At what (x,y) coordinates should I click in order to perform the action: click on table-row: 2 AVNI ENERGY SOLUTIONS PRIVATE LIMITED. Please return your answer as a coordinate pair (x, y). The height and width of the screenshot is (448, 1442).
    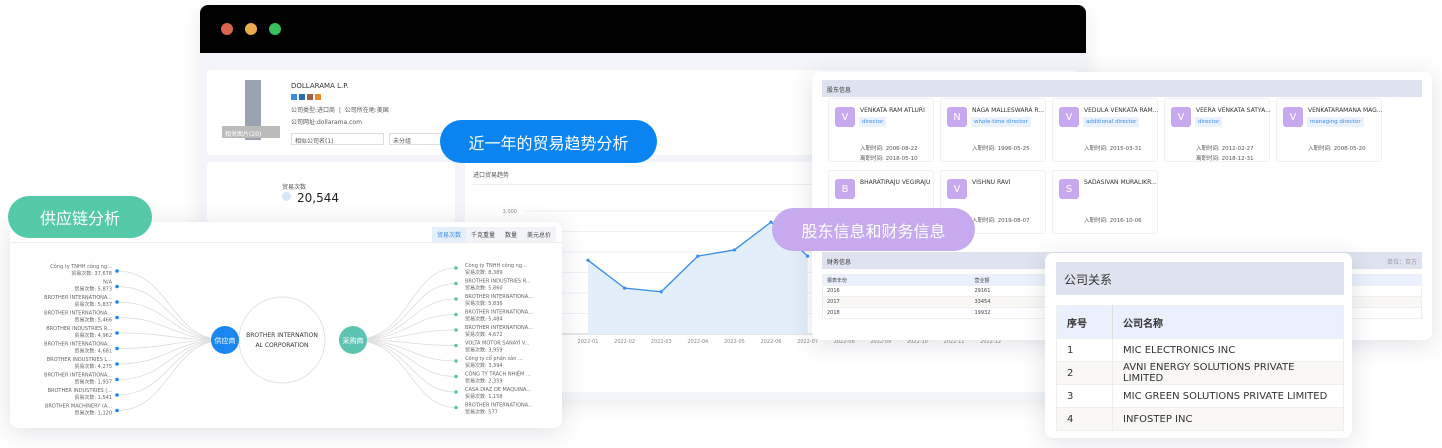
    Looking at the image, I should click on (1200, 373).